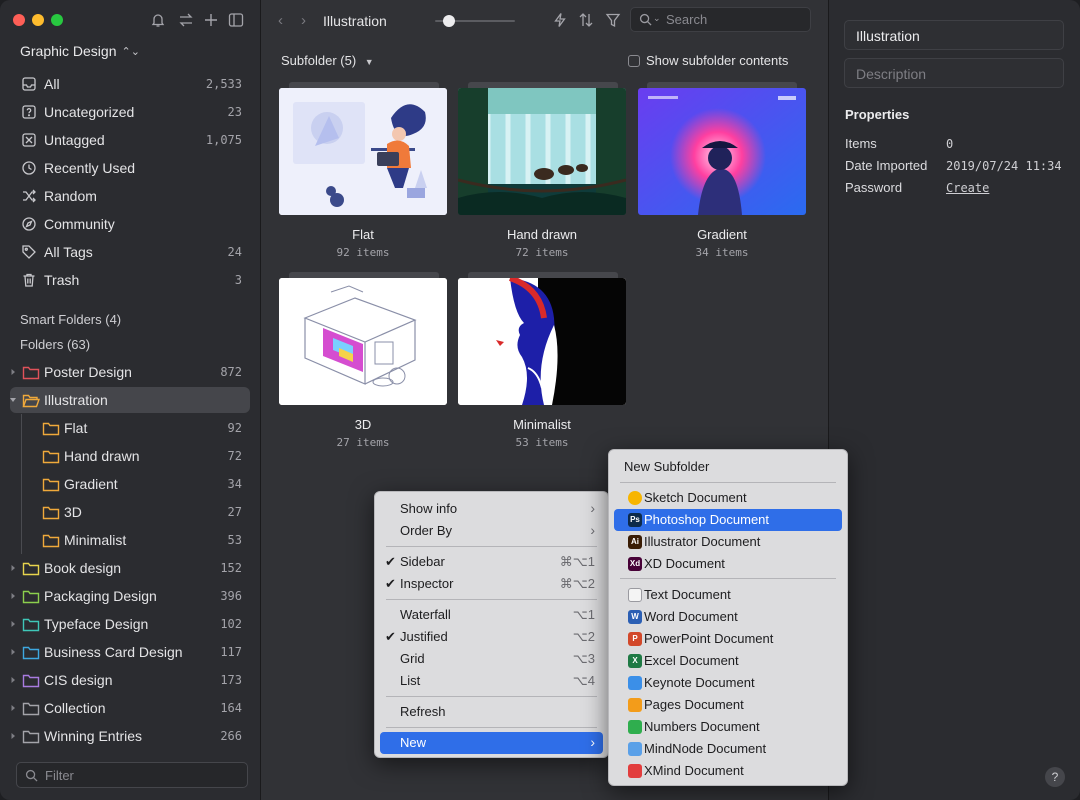  I want to click on sidebar-toggle-icon, so click(236, 20).